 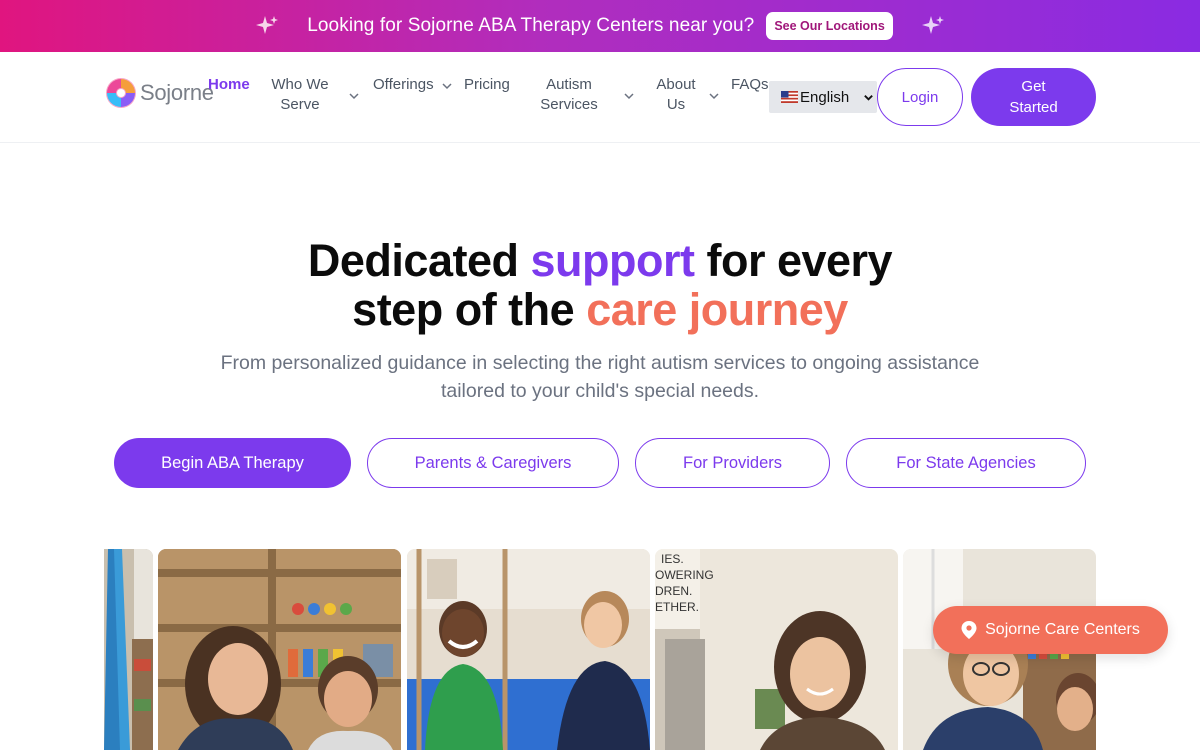 I want to click on get-started-label: Get Started, so click(x=1033, y=97).